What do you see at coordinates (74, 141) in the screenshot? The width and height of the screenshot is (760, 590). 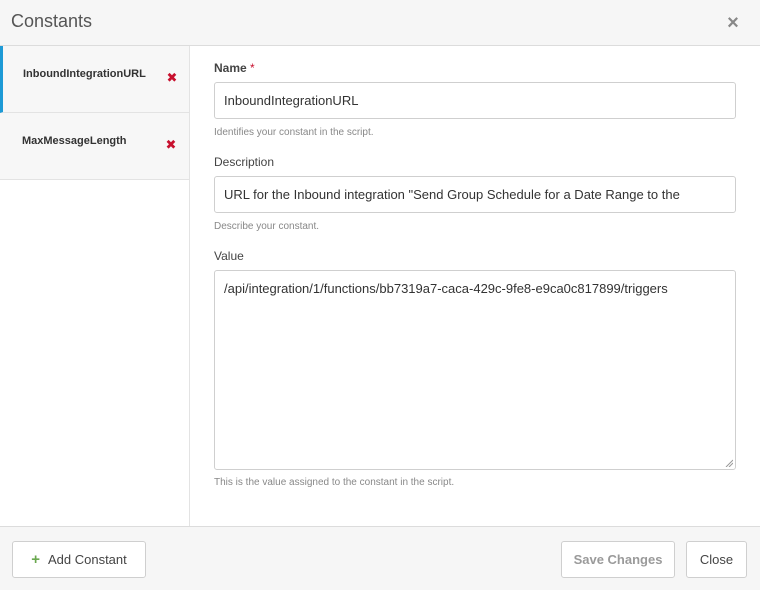 I see `sidebar-item-label: MaxMessageLength` at bounding box center [74, 141].